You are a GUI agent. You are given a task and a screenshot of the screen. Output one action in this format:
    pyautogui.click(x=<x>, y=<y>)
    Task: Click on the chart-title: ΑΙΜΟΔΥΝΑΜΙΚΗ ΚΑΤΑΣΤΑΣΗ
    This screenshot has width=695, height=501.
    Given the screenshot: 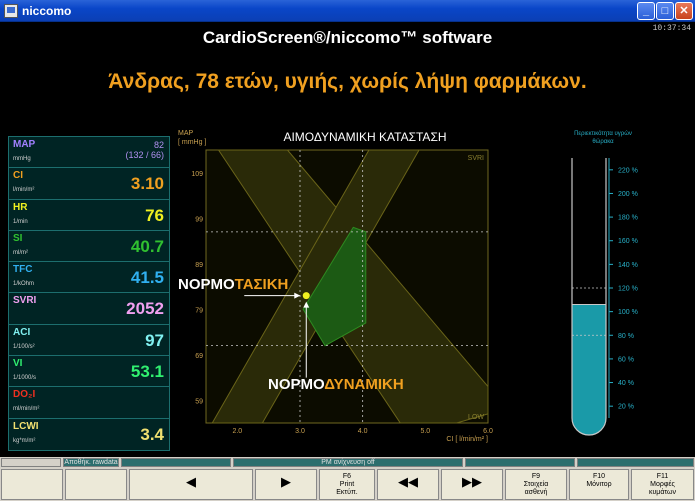 What is the action you would take?
    pyautogui.click(x=365, y=137)
    